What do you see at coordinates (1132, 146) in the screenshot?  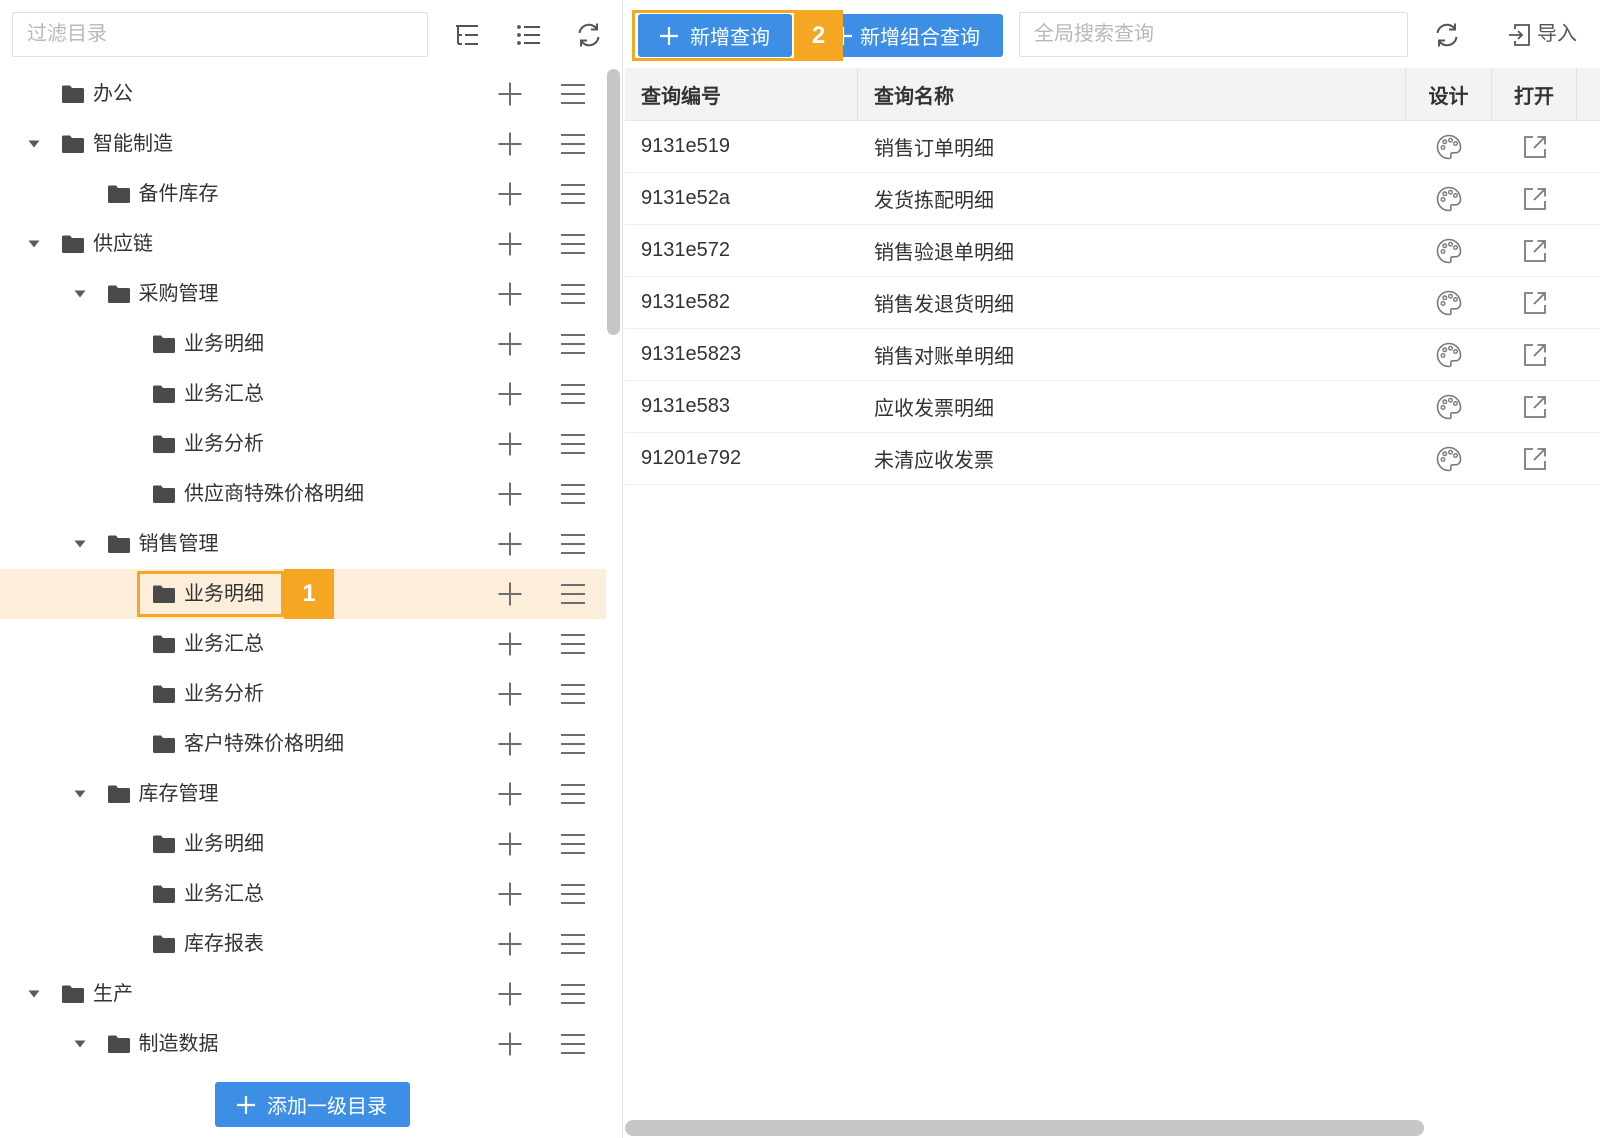 I see `query-name-cell: 销售订单明细` at bounding box center [1132, 146].